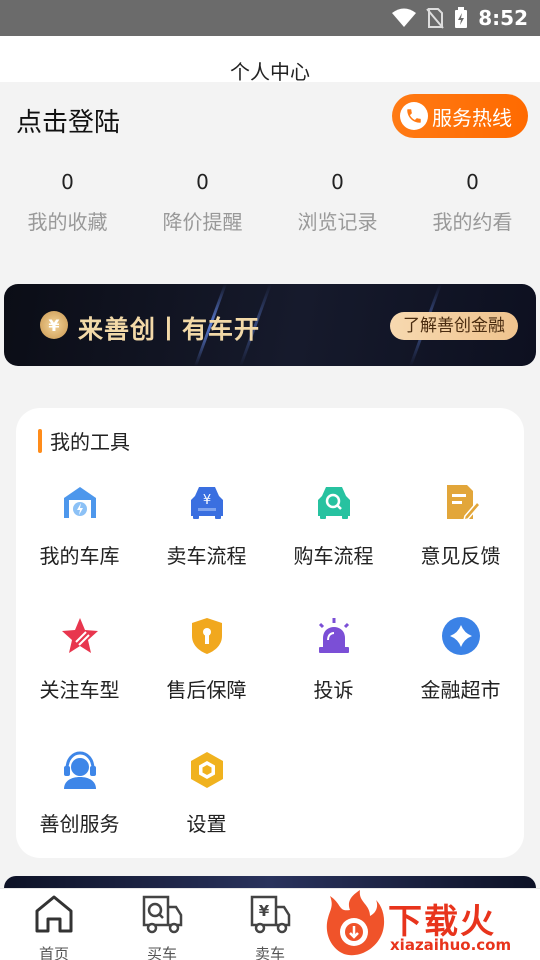 The height and width of the screenshot is (960, 540). What do you see at coordinates (333, 690) in the screenshot?
I see `tool-label: 投诉` at bounding box center [333, 690].